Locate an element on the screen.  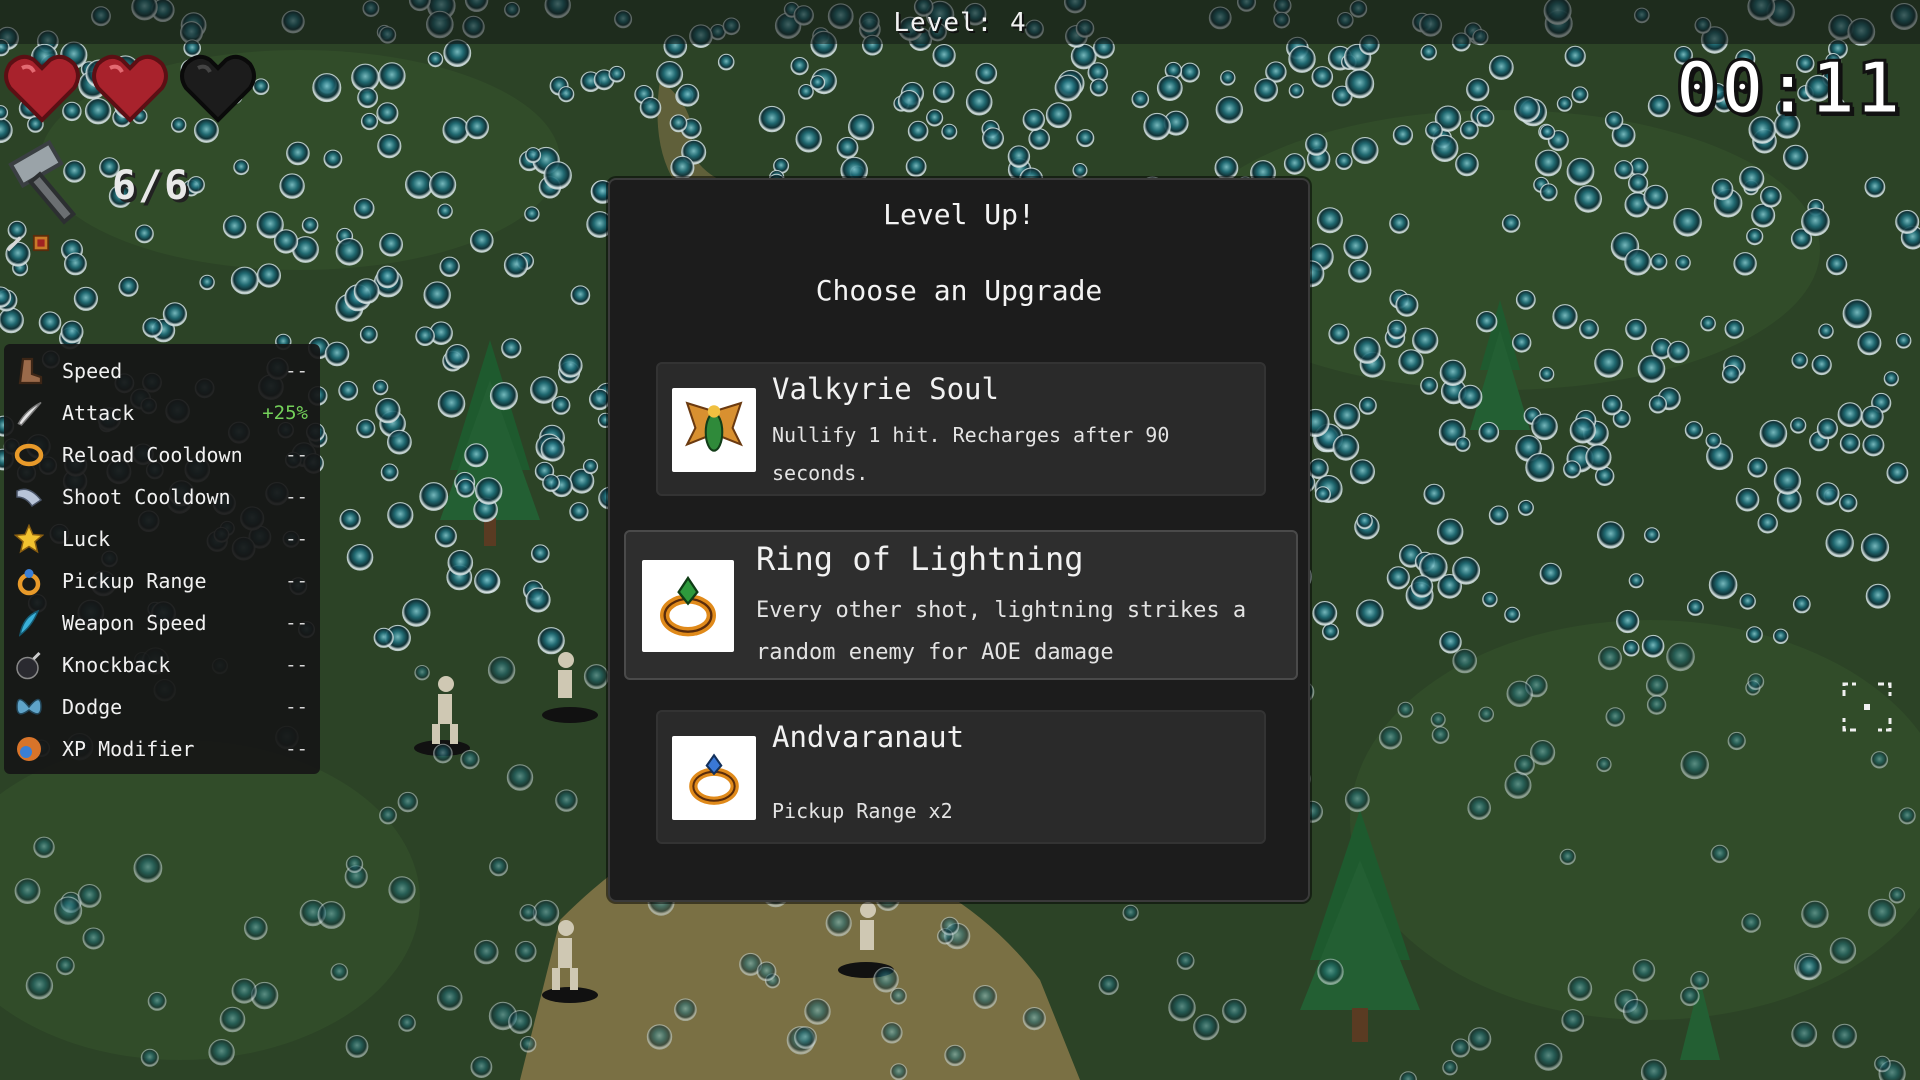
stat-label: Reload Cooldown is located at coordinates (152, 455).